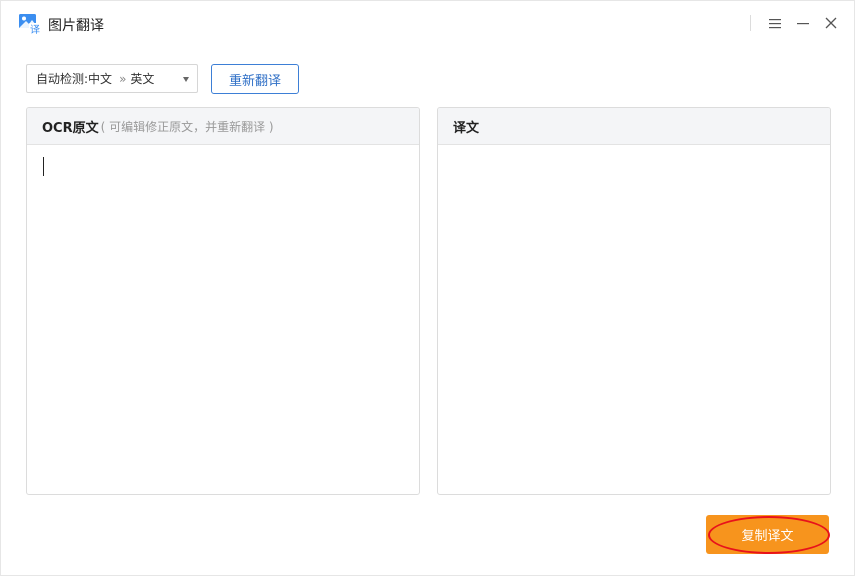  What do you see at coordinates (62, 79) in the screenshot?
I see `auto-detect-label: 自动检测:` at bounding box center [62, 79].